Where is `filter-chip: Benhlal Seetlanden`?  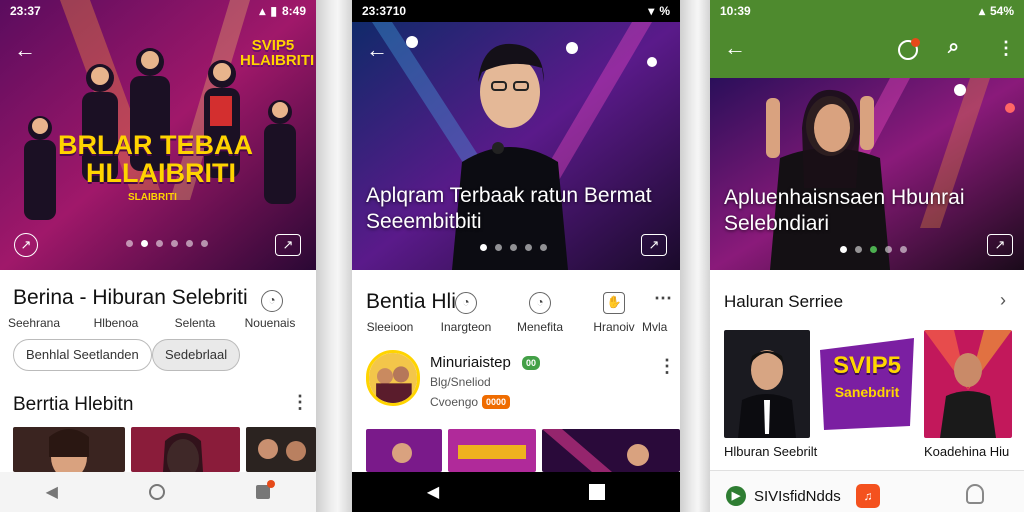
filter-chip: Benhlal Seetlanden is located at coordinates (82, 355).